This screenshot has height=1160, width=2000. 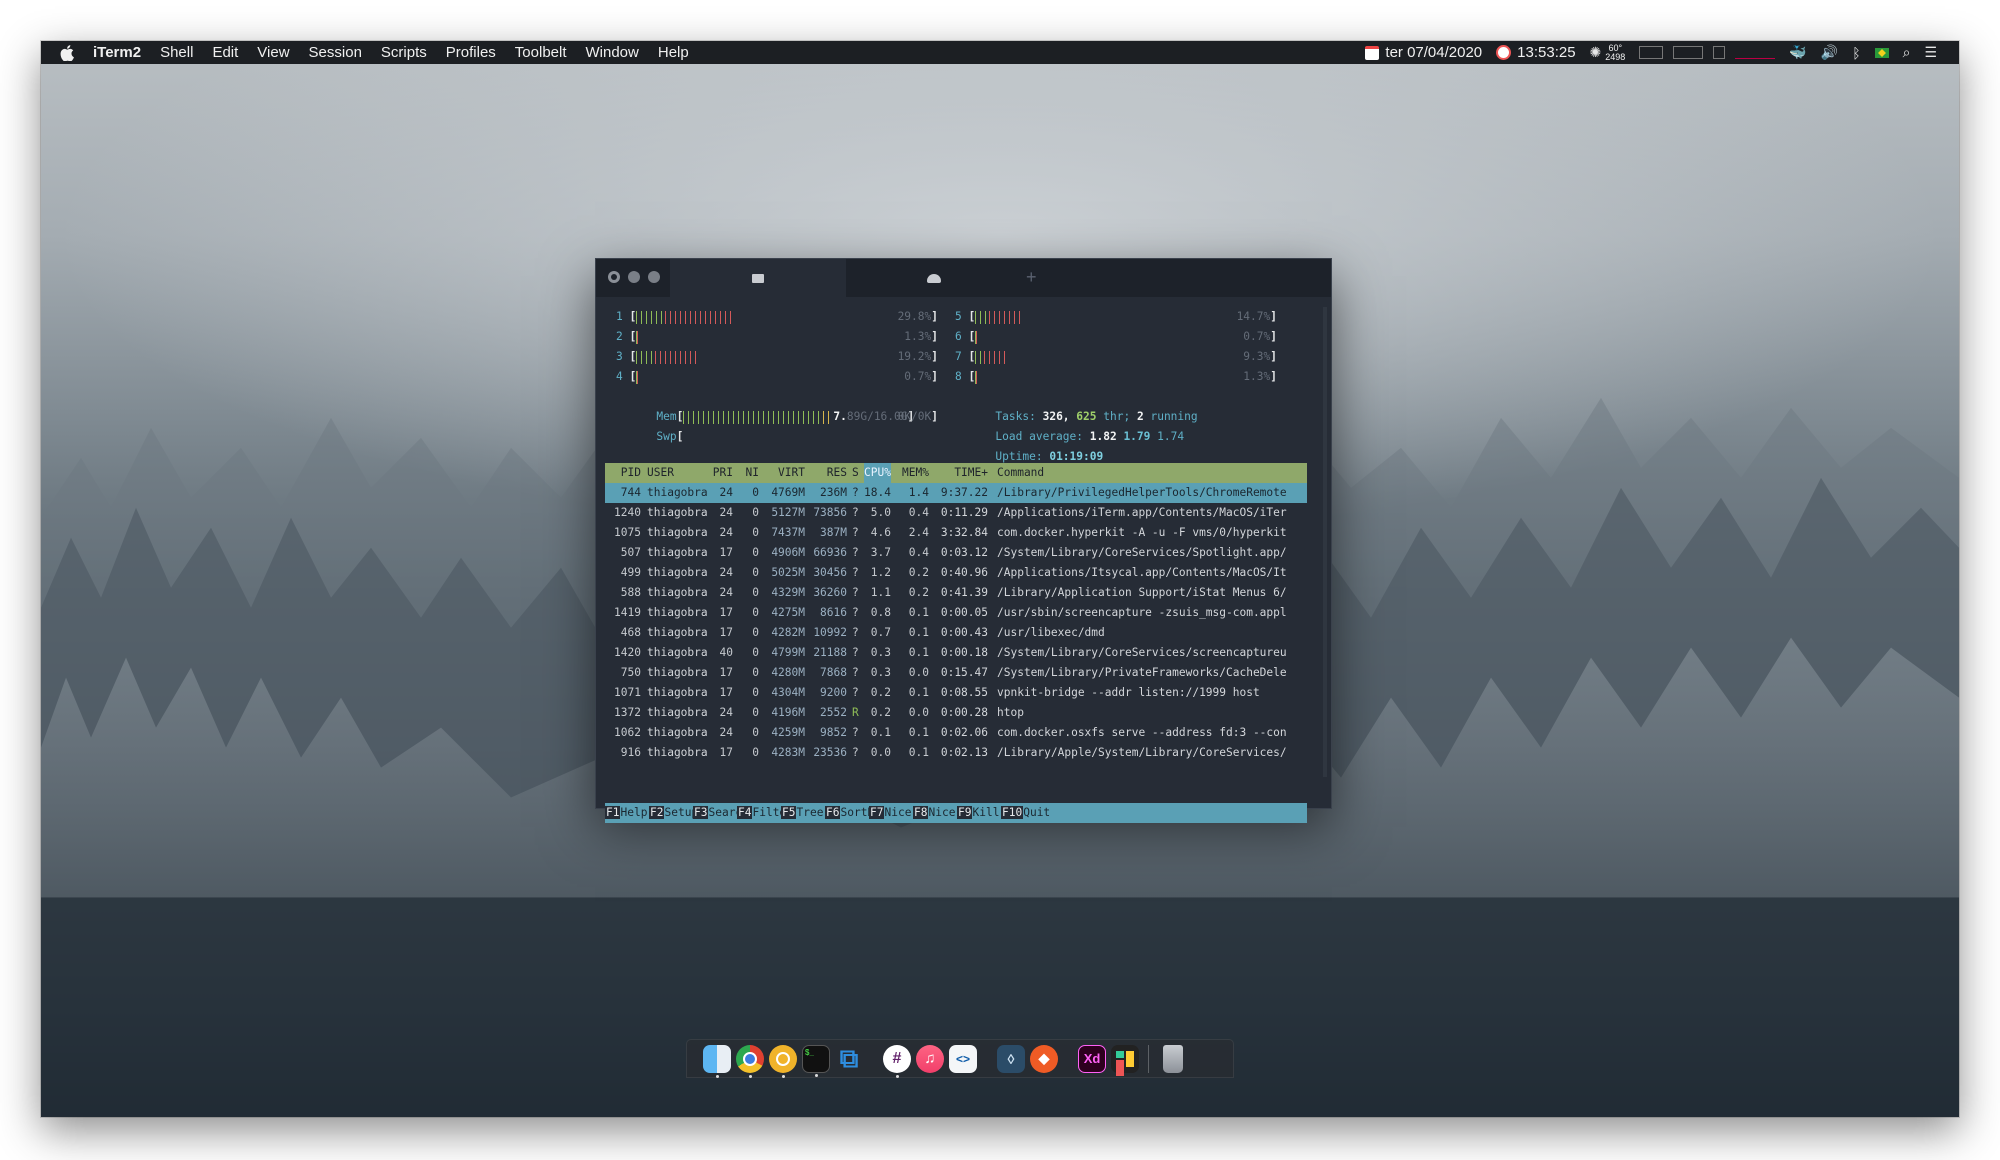 I want to click on minimize-button, so click(x=634, y=277).